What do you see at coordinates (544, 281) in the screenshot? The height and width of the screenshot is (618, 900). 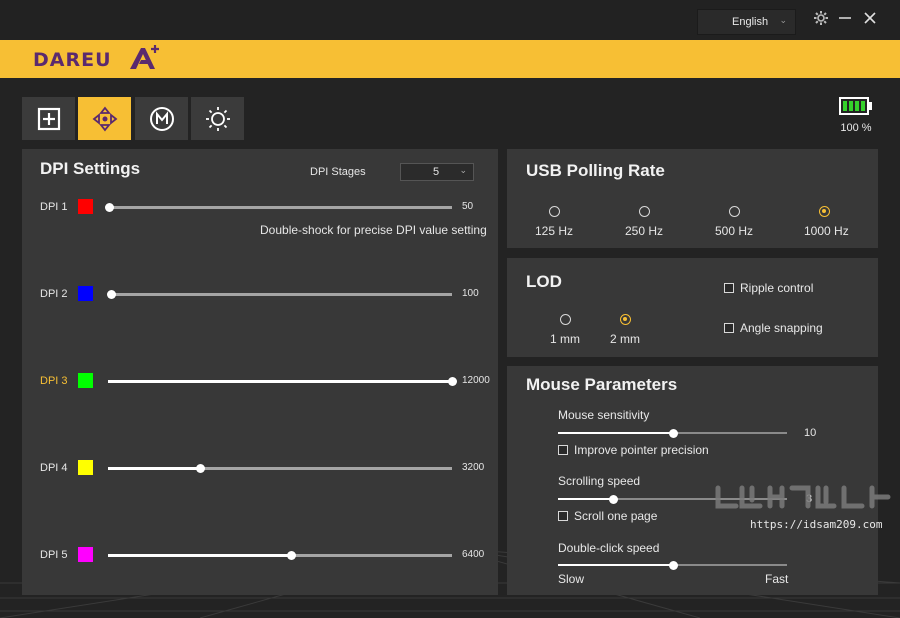 I see `lod-title: LOD` at bounding box center [544, 281].